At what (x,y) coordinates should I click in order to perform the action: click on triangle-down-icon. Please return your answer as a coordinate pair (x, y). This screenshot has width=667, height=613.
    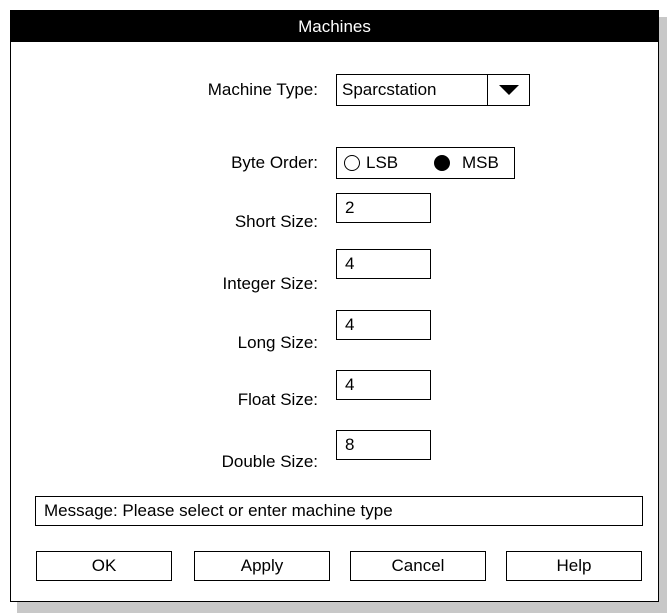
    Looking at the image, I should click on (509, 90).